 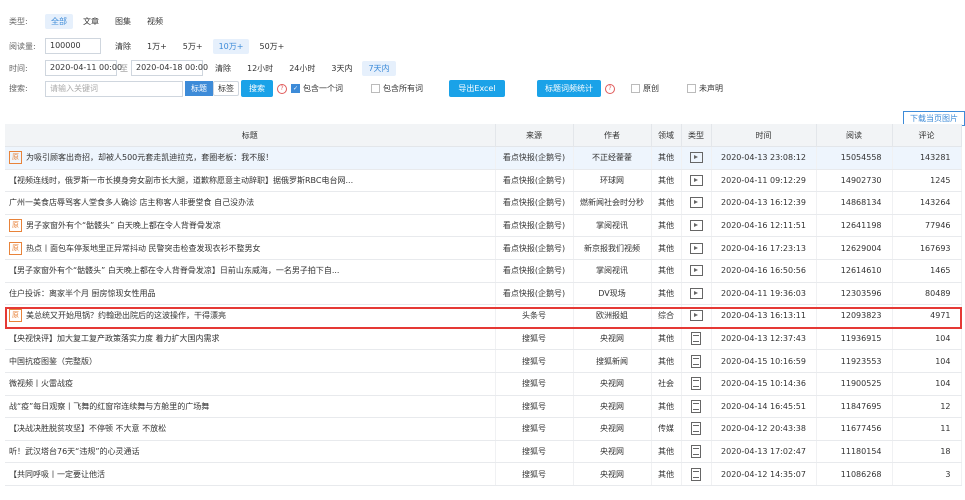 What do you see at coordinates (41, 383) in the screenshot?
I see `row-title: 微视频丨火雷战疫` at bounding box center [41, 383].